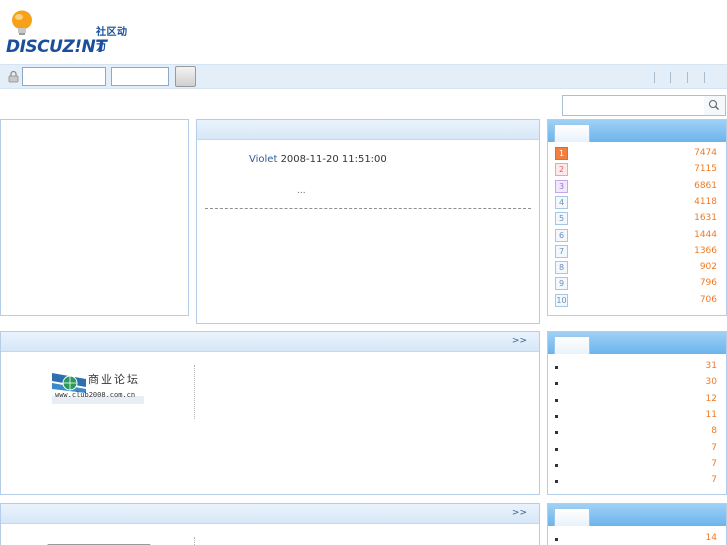  I want to click on list-item-value: 14, so click(711, 538).